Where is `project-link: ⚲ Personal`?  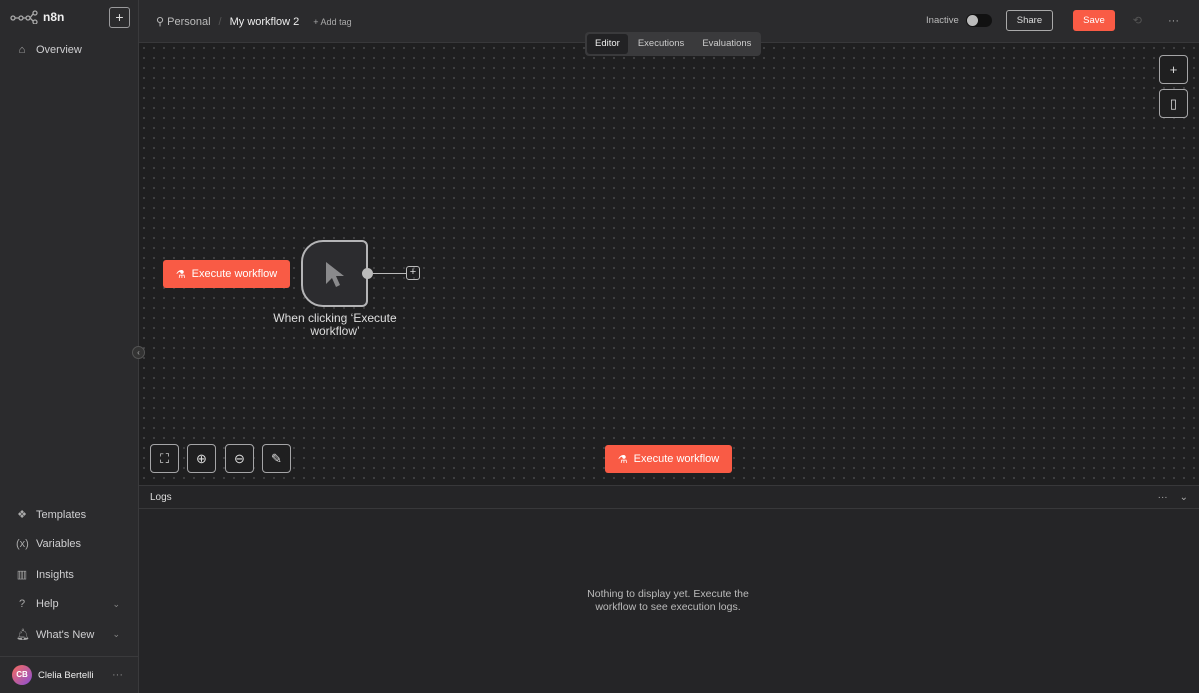
project-link: ⚲ Personal is located at coordinates (183, 21).